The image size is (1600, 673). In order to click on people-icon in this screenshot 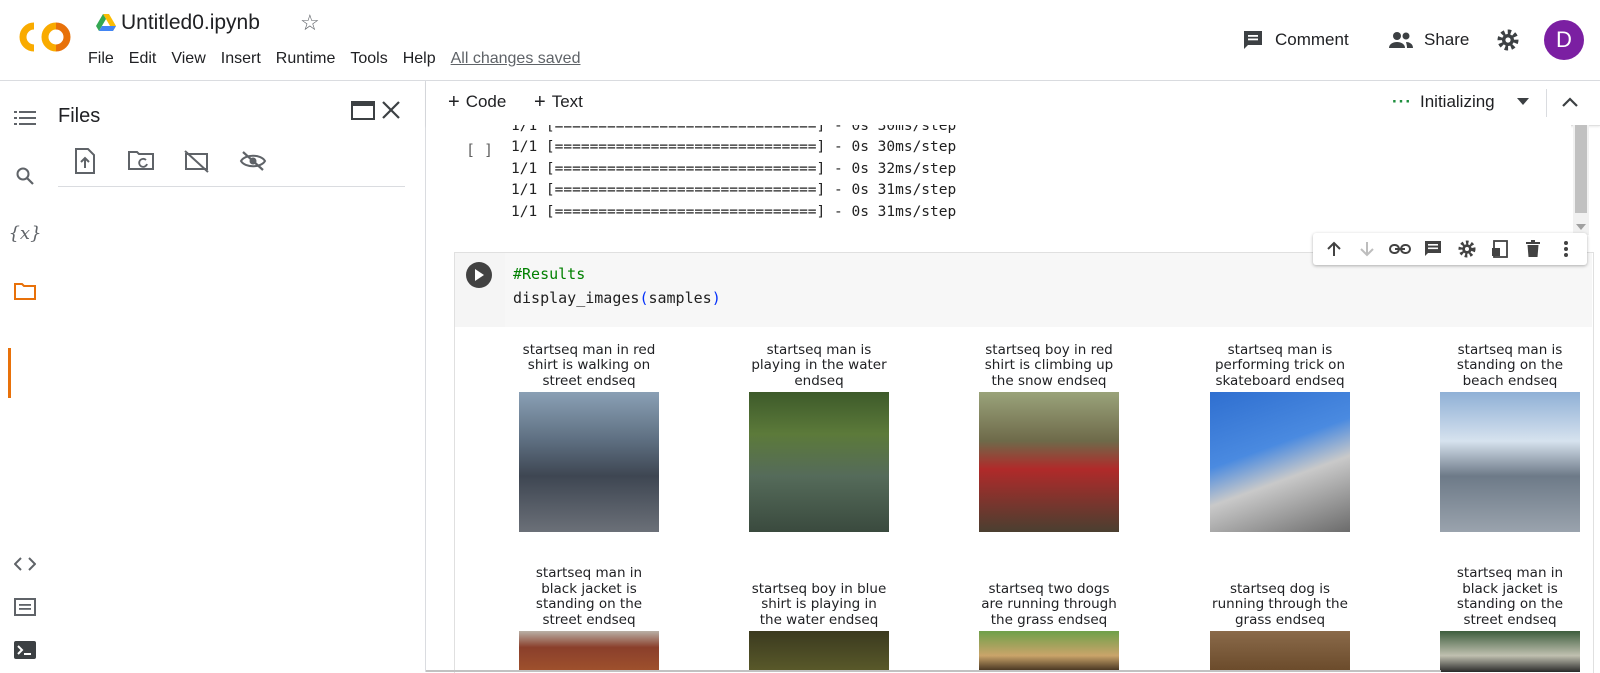, I will do `click(1401, 40)`.